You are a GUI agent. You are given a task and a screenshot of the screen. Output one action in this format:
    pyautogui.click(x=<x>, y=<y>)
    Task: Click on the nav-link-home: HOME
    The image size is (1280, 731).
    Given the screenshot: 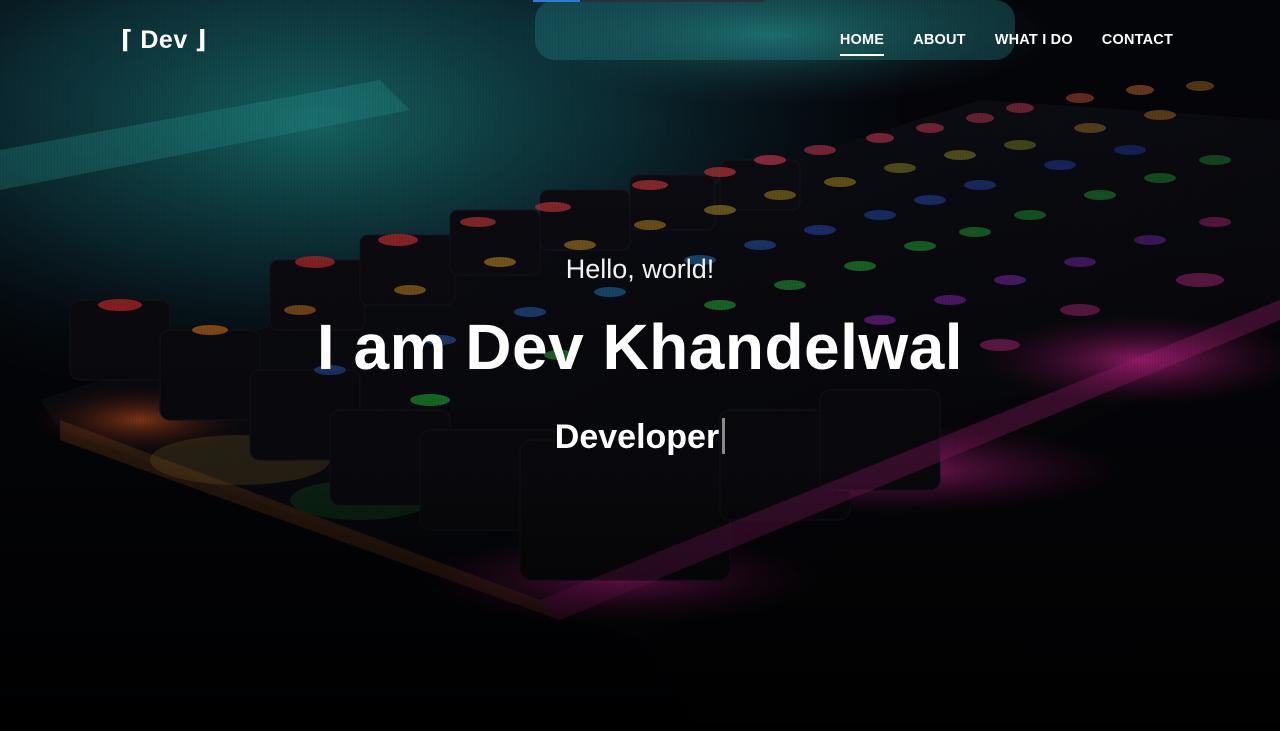 What is the action you would take?
    pyautogui.click(x=862, y=44)
    